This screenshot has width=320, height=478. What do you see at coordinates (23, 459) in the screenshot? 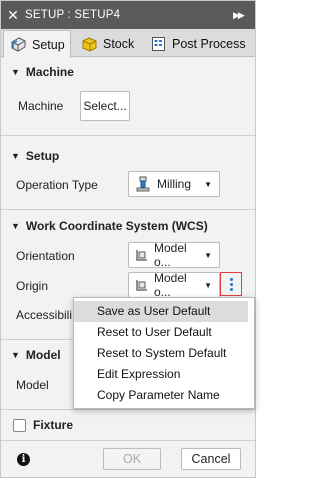
I see `info-icon: i` at bounding box center [23, 459].